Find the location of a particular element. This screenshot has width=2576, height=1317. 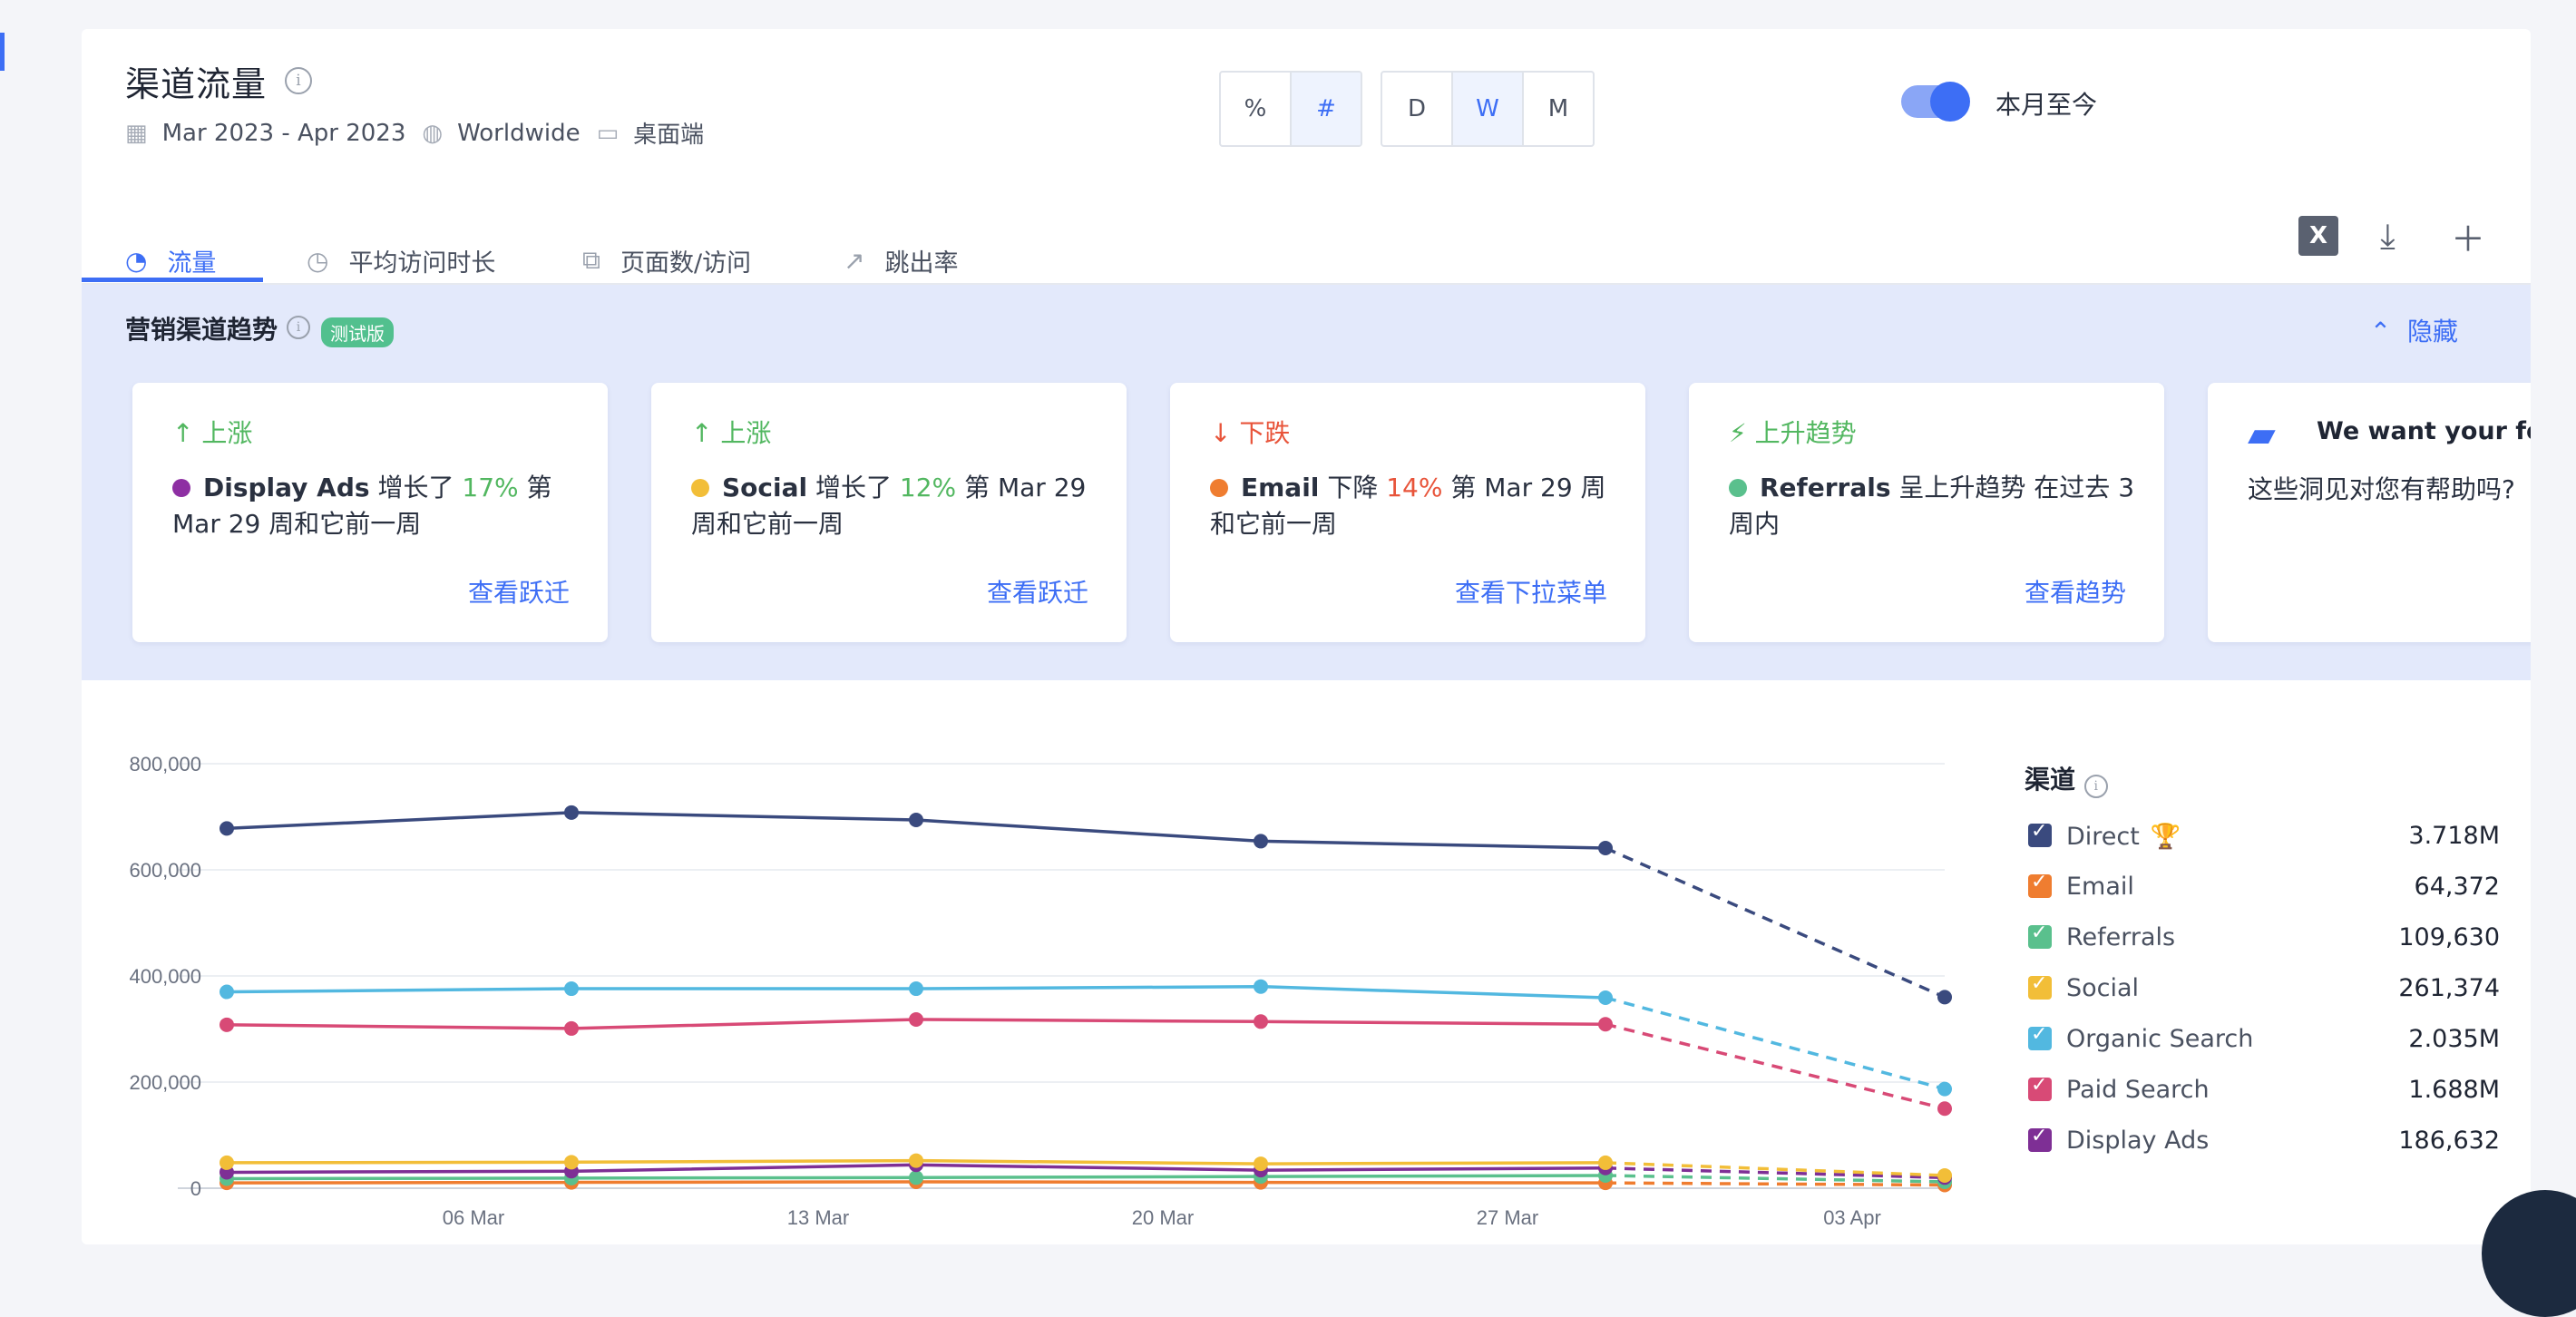

tab-label: 跳出率 is located at coordinates (921, 263).